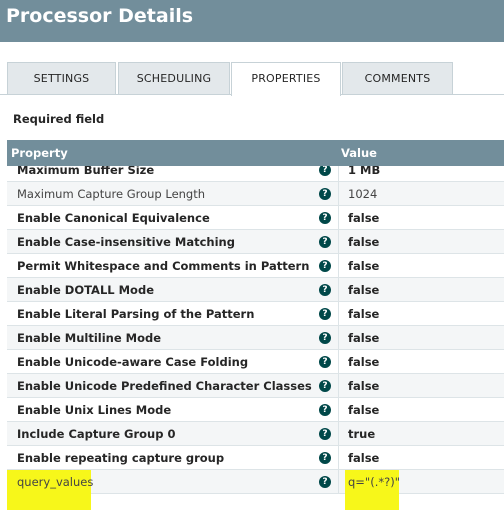 This screenshot has height=512, width=504. What do you see at coordinates (255, 410) in the screenshot?
I see `property-row: Enable Unix Lines Mode? false` at bounding box center [255, 410].